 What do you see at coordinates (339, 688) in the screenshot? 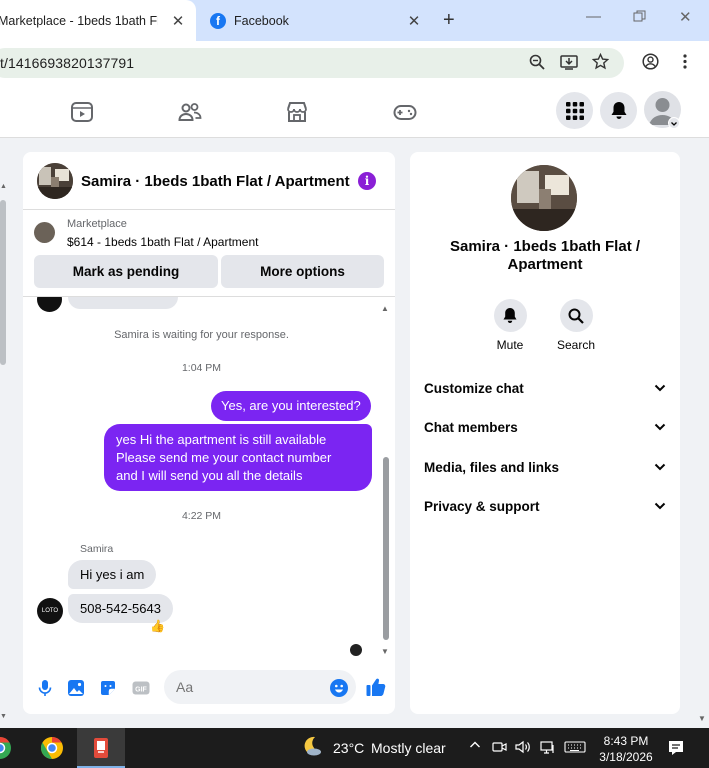
I see `emoji-icon` at bounding box center [339, 688].